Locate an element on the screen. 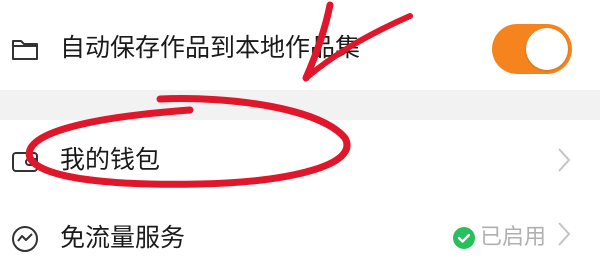 The height and width of the screenshot is (268, 600). check-circle-icon is located at coordinates (464, 238).